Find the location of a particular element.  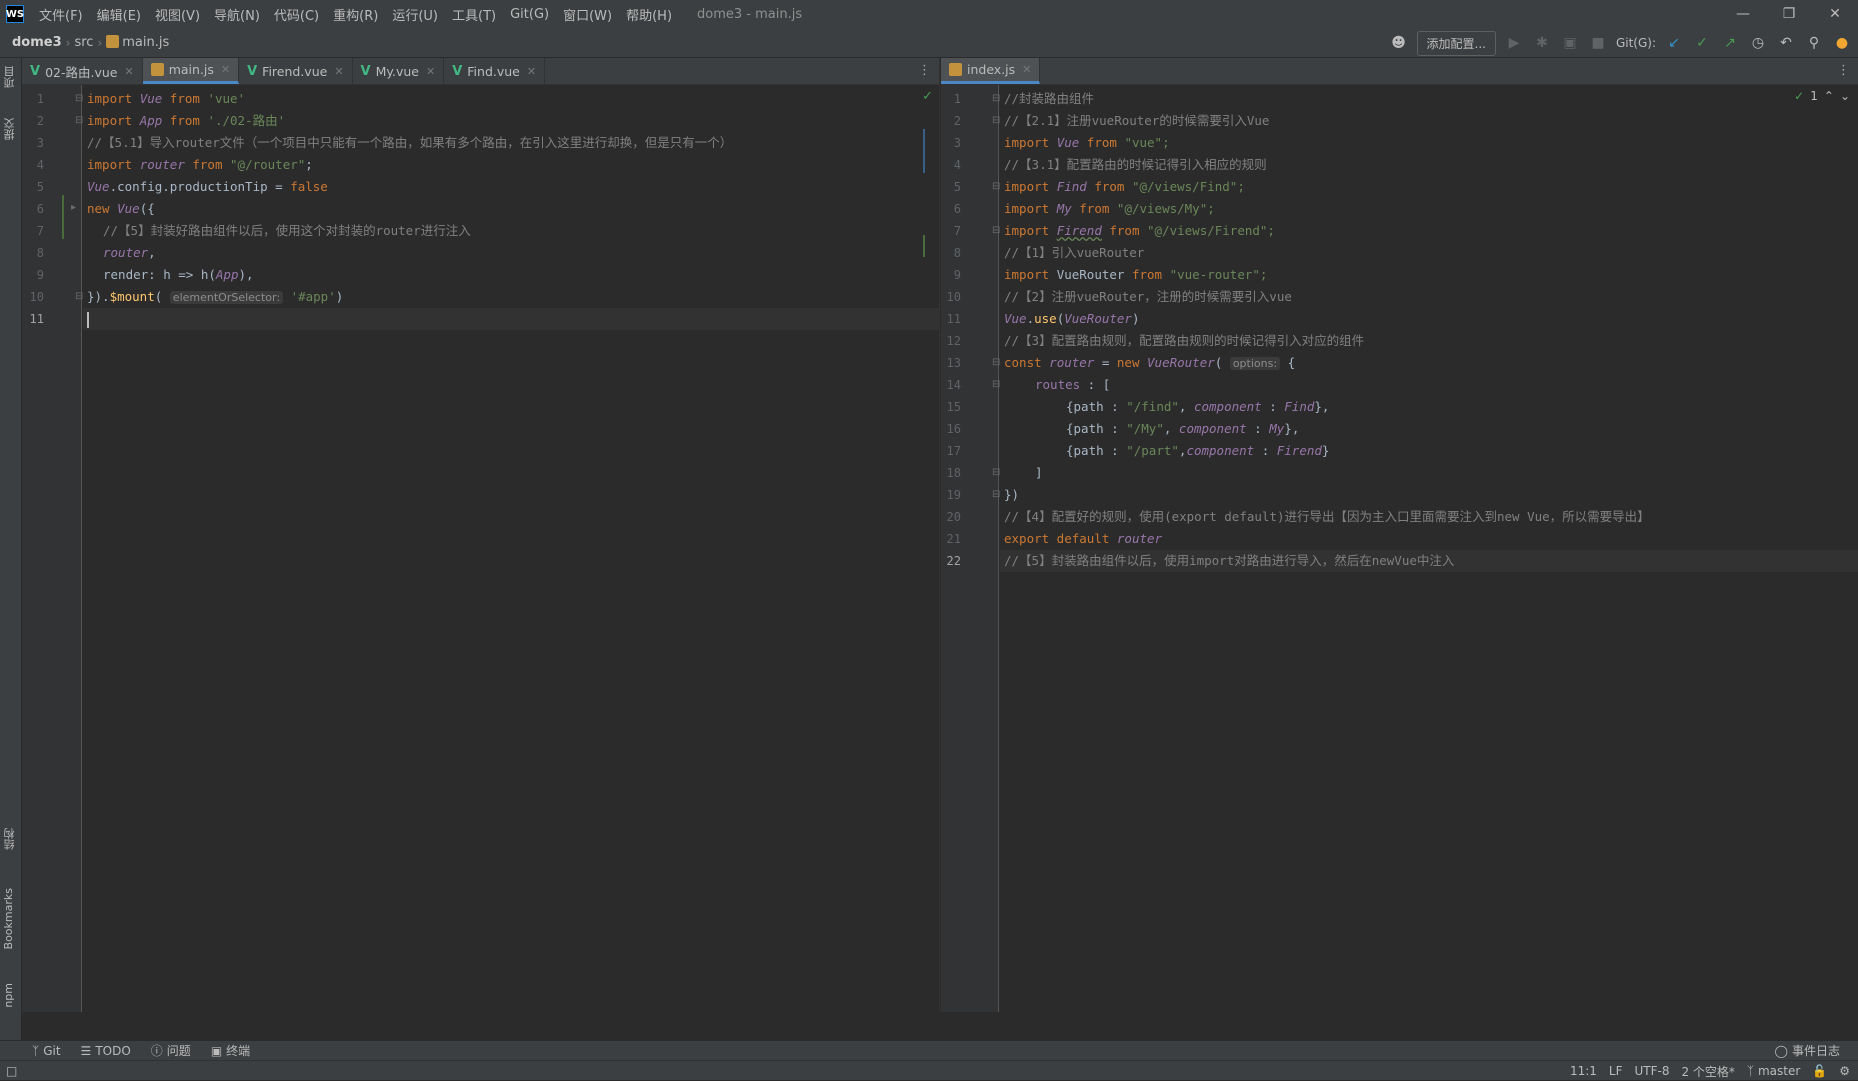

typo-check-icon: ✓ is located at coordinates (1799, 96).